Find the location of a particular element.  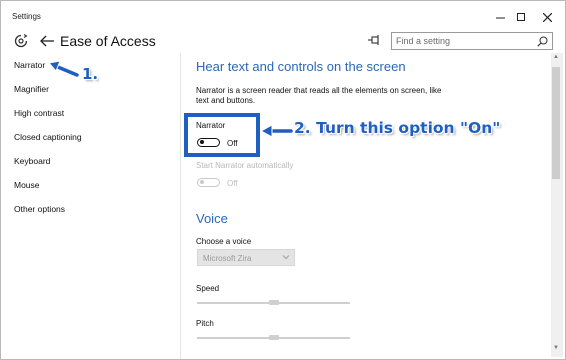

close-button is located at coordinates (547, 17).